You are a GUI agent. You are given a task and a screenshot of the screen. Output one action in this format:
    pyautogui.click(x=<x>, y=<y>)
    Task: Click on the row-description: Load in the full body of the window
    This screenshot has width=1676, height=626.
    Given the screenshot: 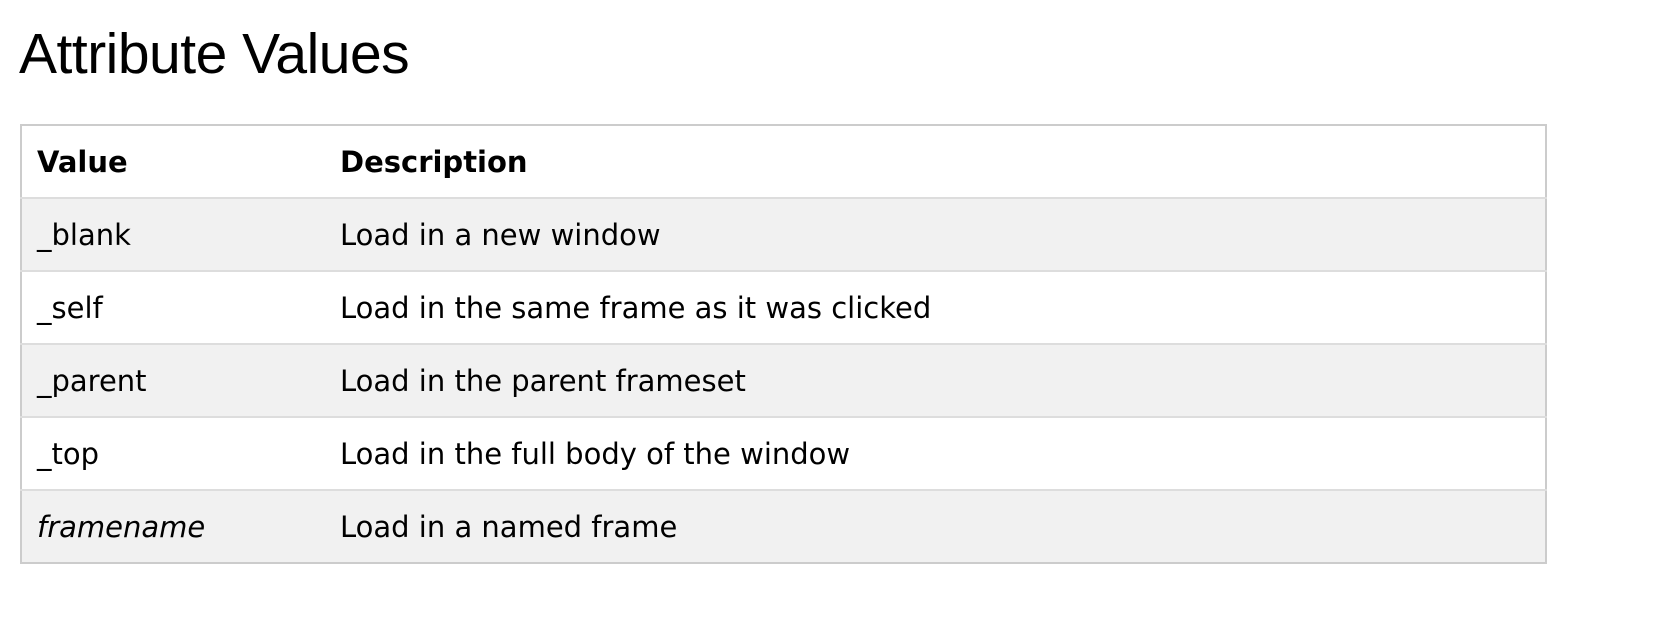 What is the action you would take?
    pyautogui.click(x=935, y=454)
    